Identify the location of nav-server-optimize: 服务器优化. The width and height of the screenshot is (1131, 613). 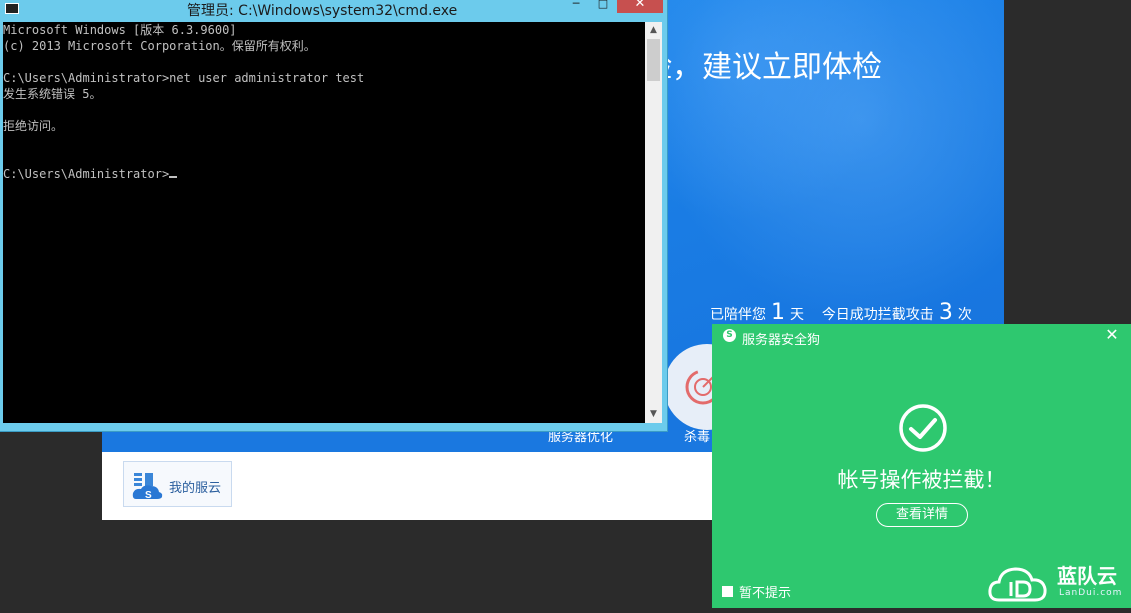
(580, 438).